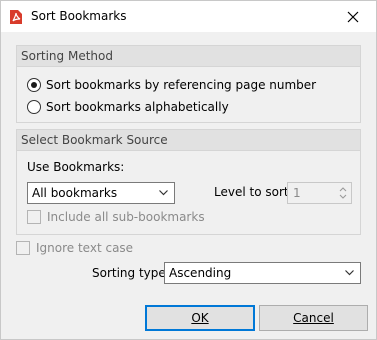  Describe the element at coordinates (76, 167) in the screenshot. I see `use-bookmarks-label: Use Bookmarks:` at that location.